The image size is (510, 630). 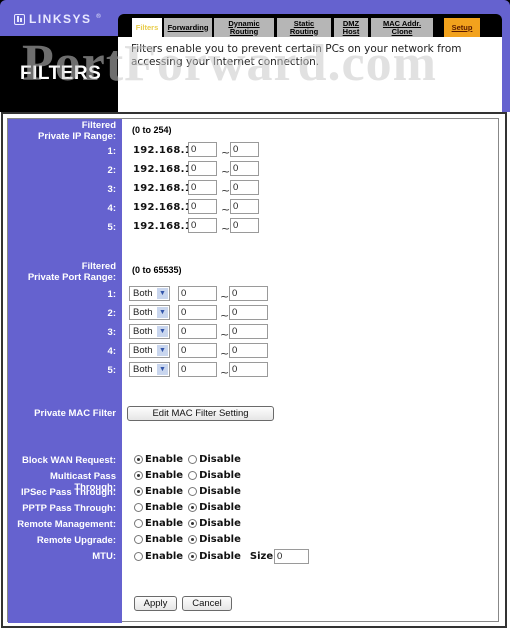 I want to click on remote-management-disable-radio, so click(x=193, y=523).